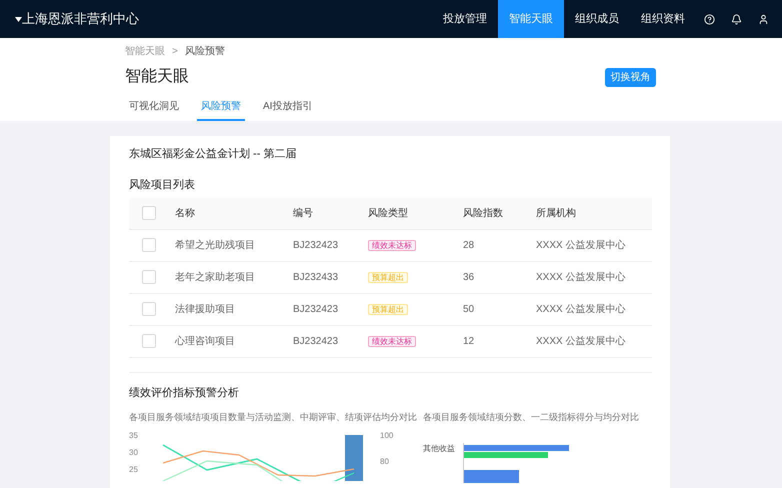  I want to click on page-title: 智能天眼, so click(157, 77).